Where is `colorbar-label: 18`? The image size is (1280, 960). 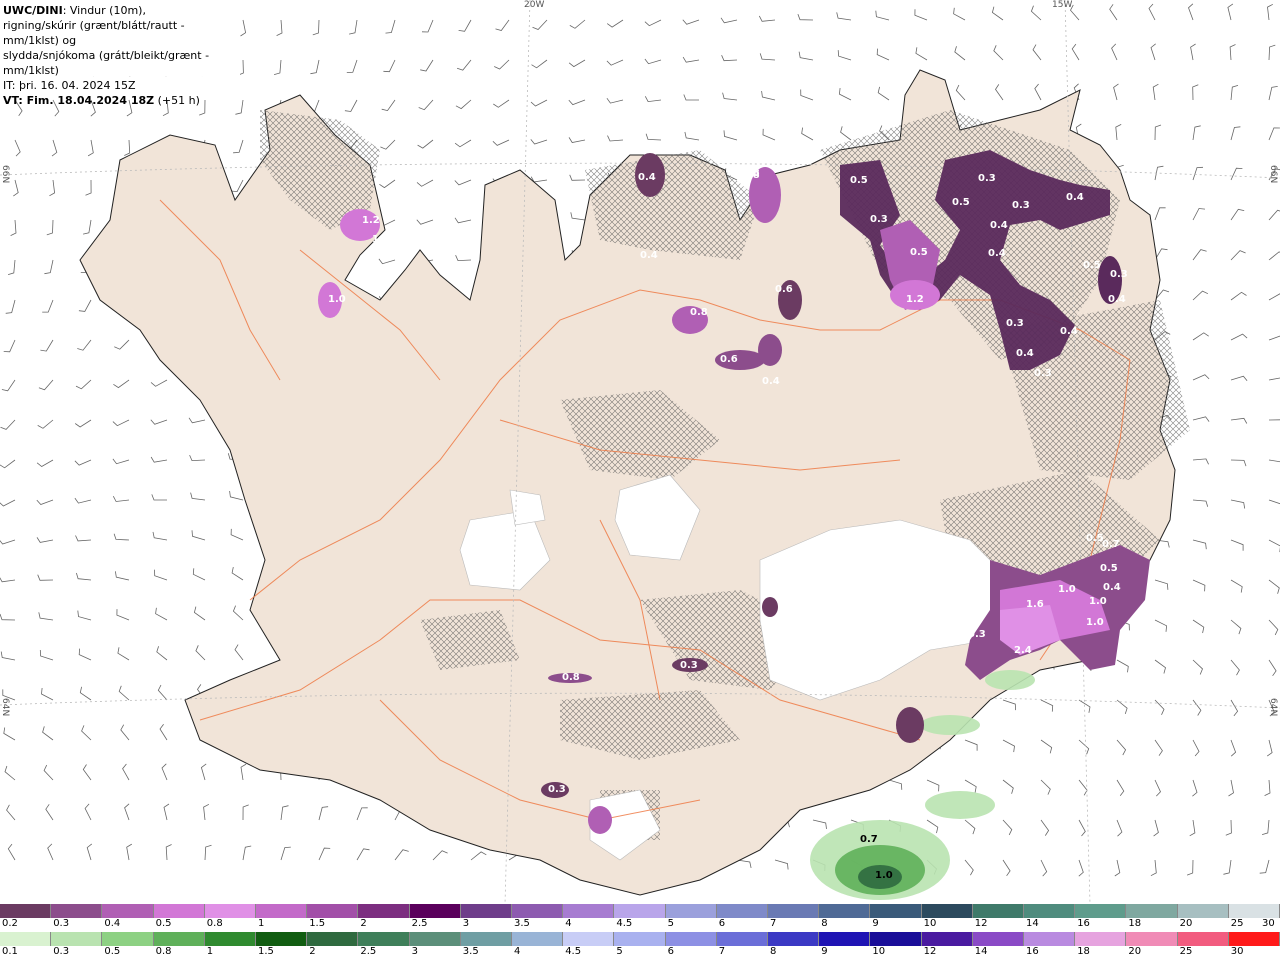
colorbar-label: 18 is located at coordinates (1135, 923).